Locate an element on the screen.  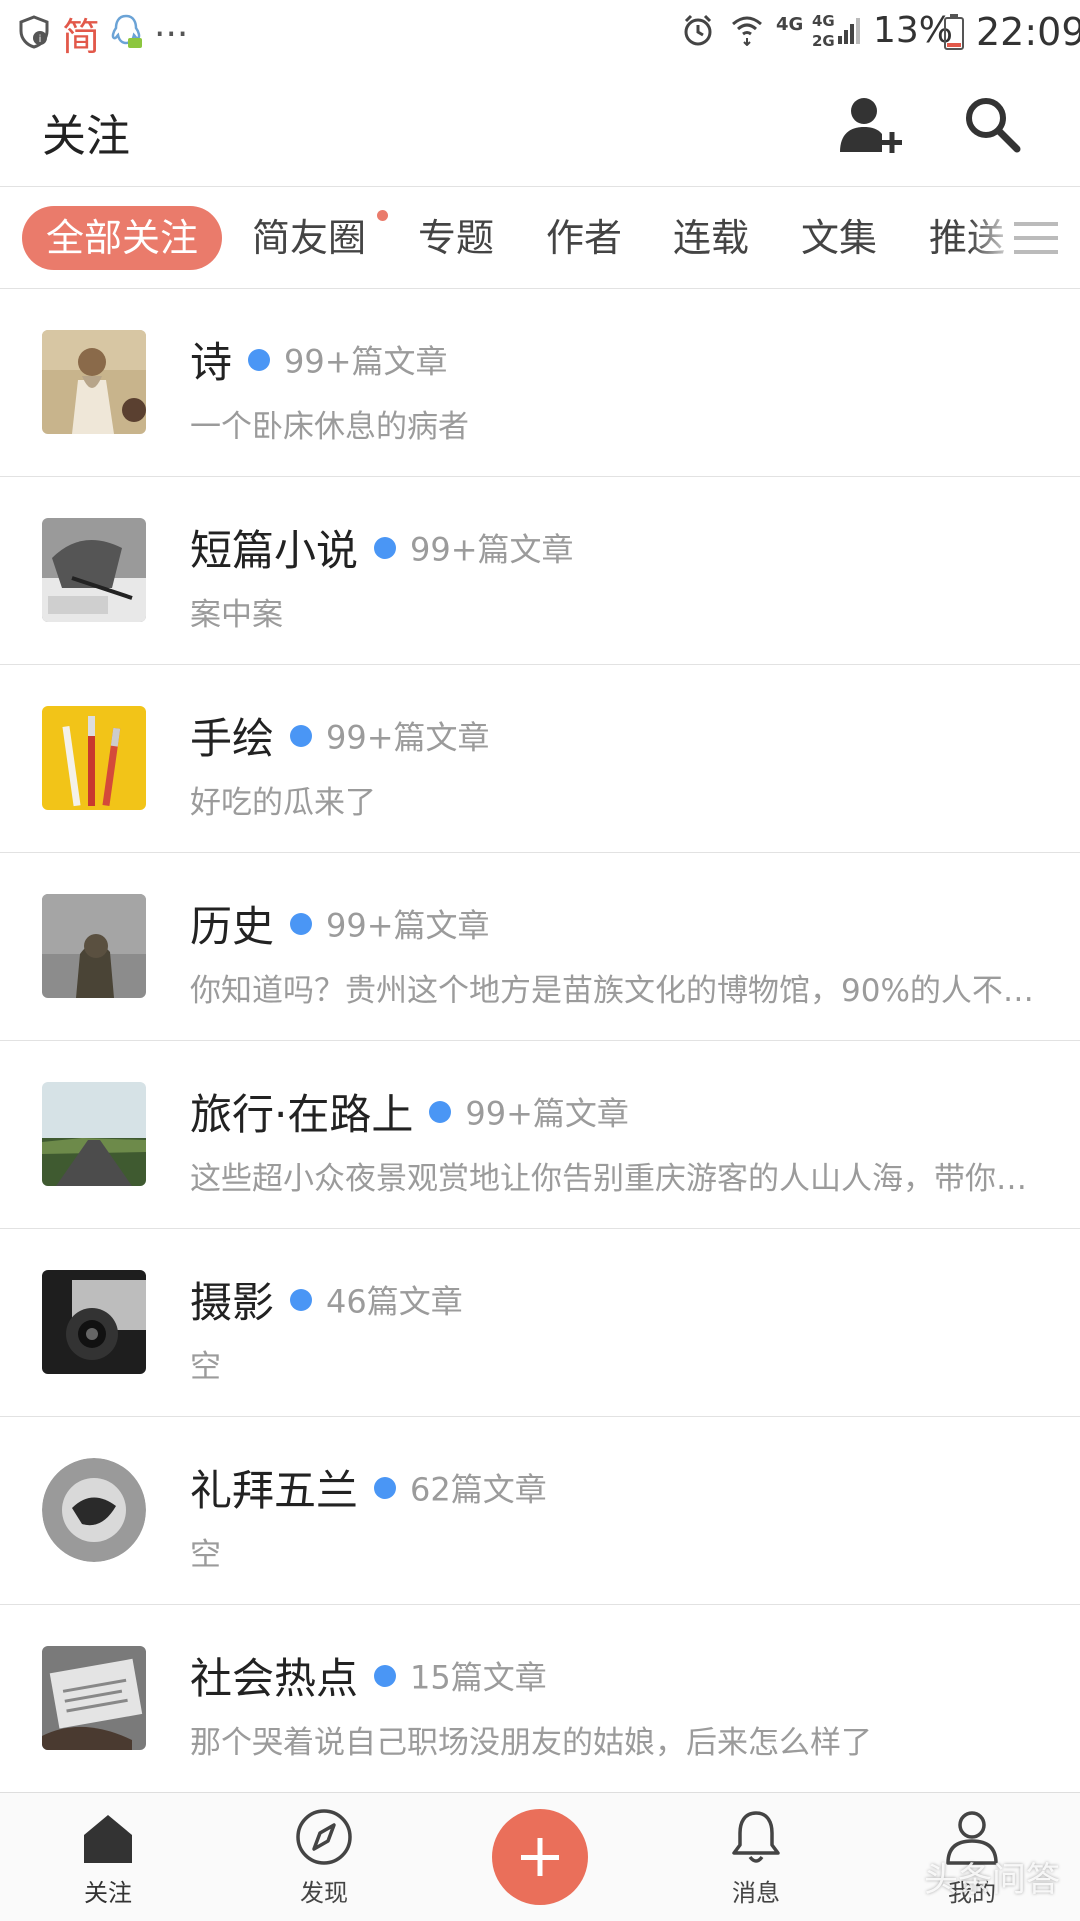
item-name: 旅行·在路上 is located at coordinates (302, 1114).